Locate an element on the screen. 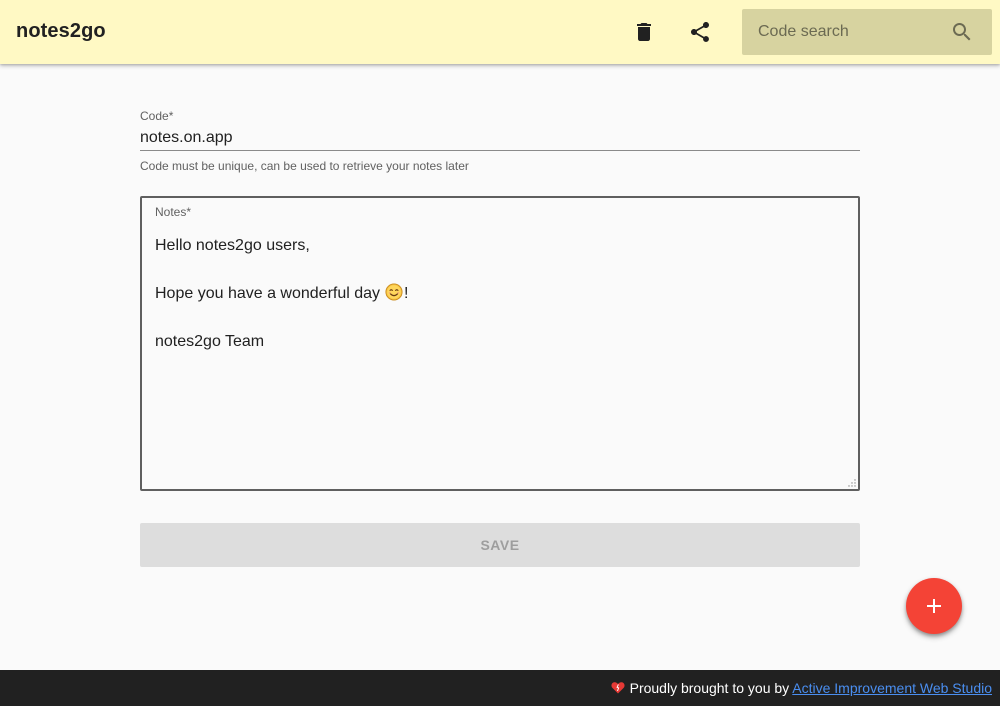 This screenshot has width=1000, height=706. code-input is located at coordinates (500, 138).